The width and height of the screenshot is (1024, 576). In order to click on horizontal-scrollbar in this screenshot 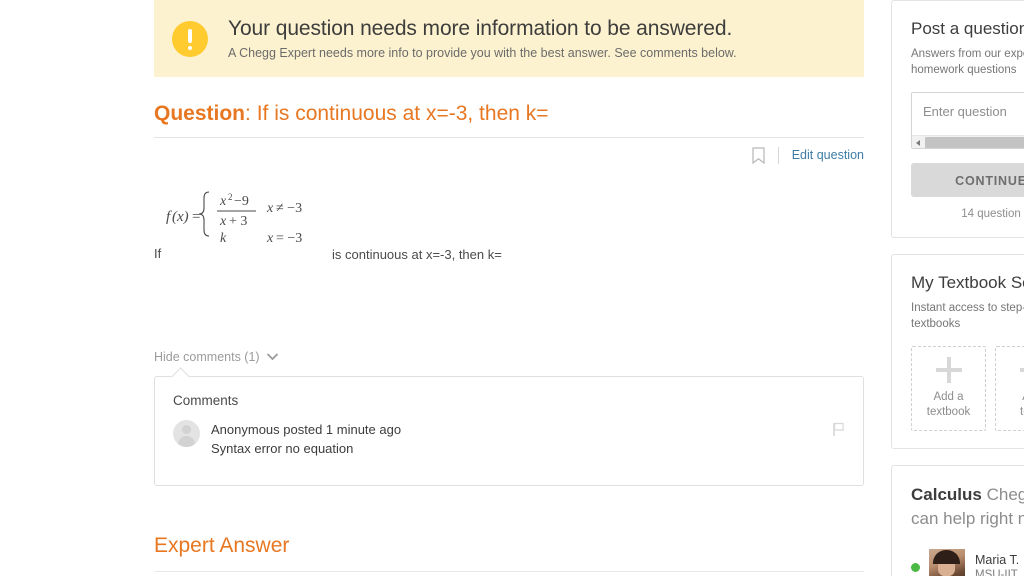, I will do `click(968, 141)`.